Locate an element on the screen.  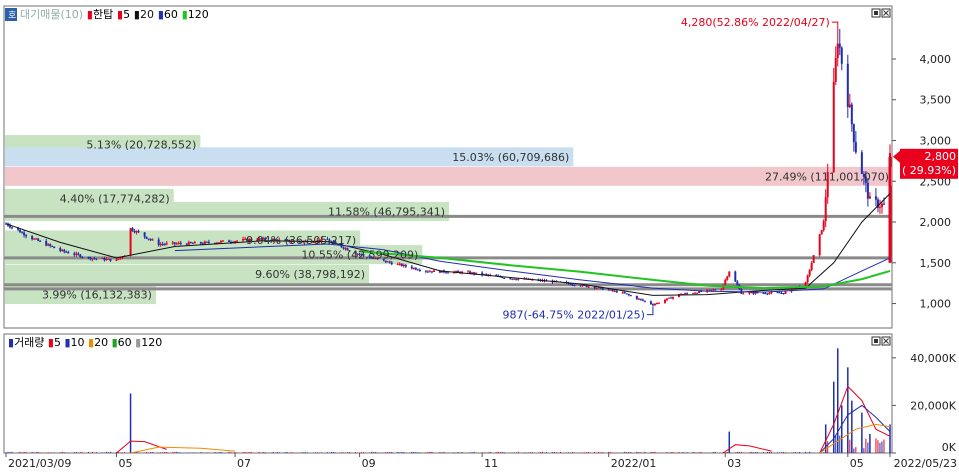
legend-item: 60 is located at coordinates (127, 342).